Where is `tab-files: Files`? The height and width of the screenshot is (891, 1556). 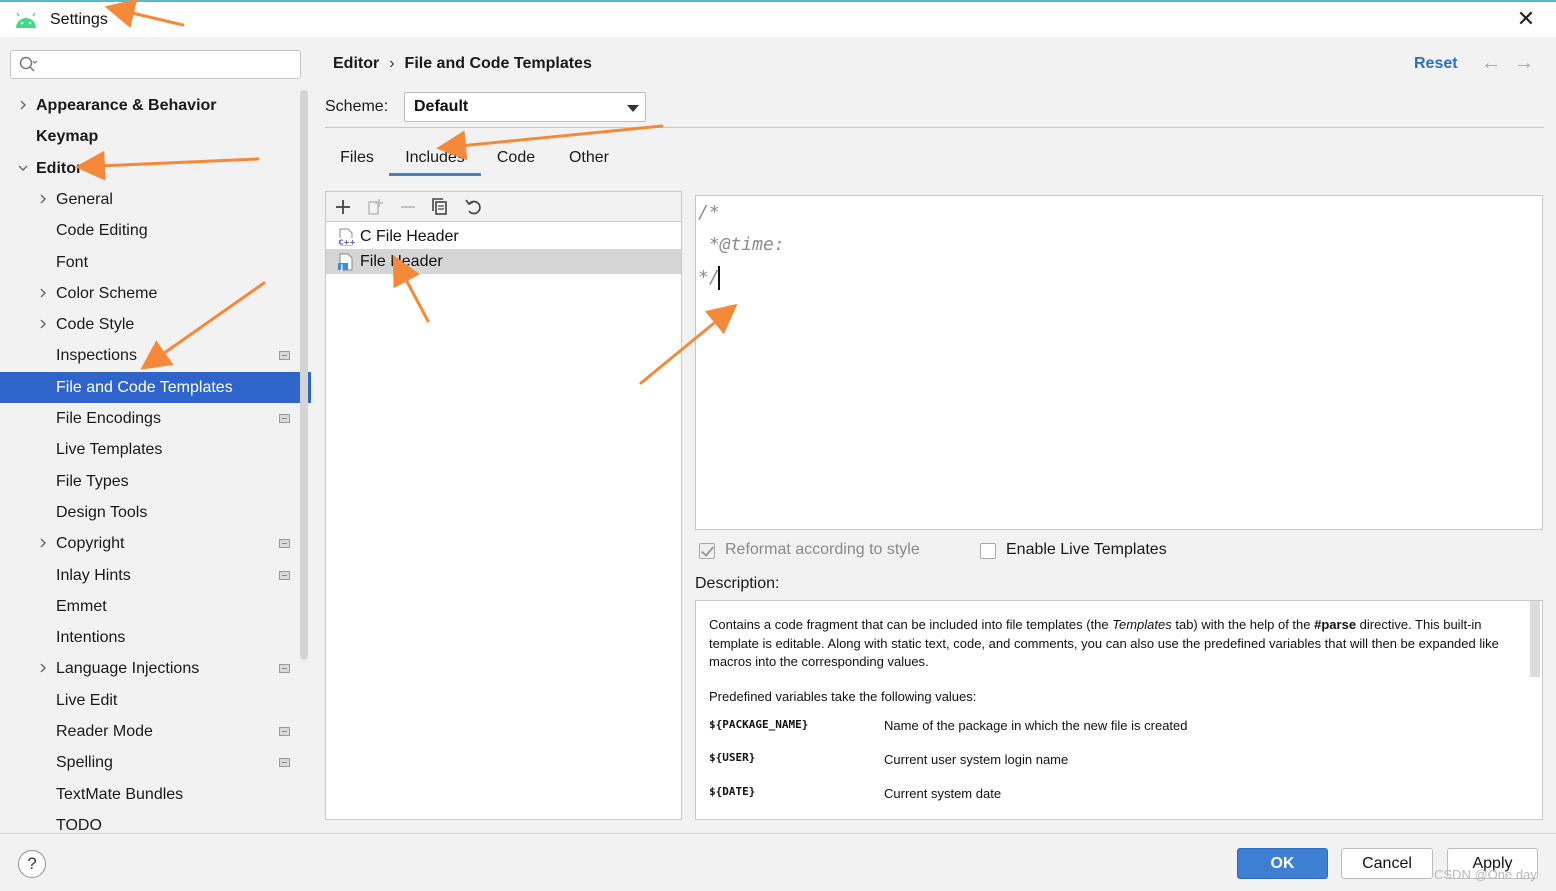 tab-files: Files is located at coordinates (357, 160).